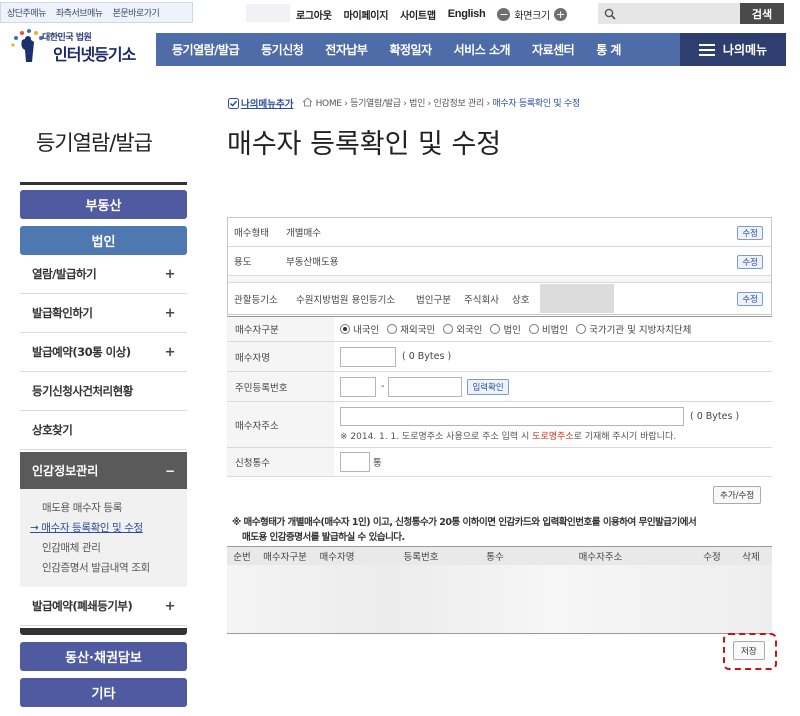  I want to click on sidebar-item-name-search: 상호찾기, so click(103, 430).